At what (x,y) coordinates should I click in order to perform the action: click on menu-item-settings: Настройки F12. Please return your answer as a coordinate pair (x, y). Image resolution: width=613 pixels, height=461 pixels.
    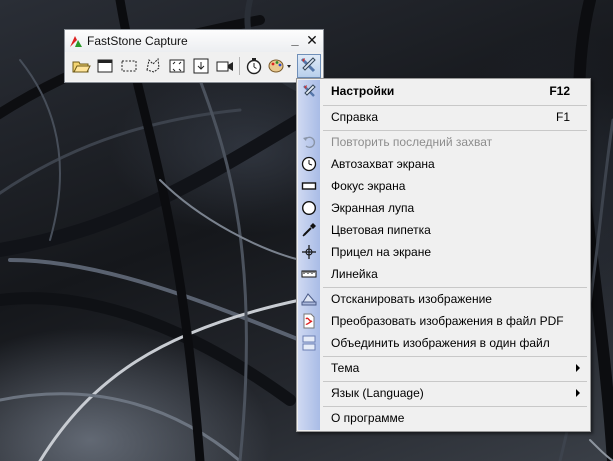
    Looking at the image, I should click on (446, 91).